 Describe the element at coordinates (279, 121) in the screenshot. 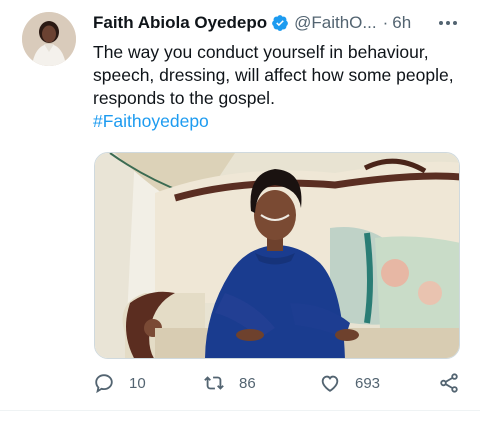

I see `hashtag-link: #Faithoyedepo` at that location.